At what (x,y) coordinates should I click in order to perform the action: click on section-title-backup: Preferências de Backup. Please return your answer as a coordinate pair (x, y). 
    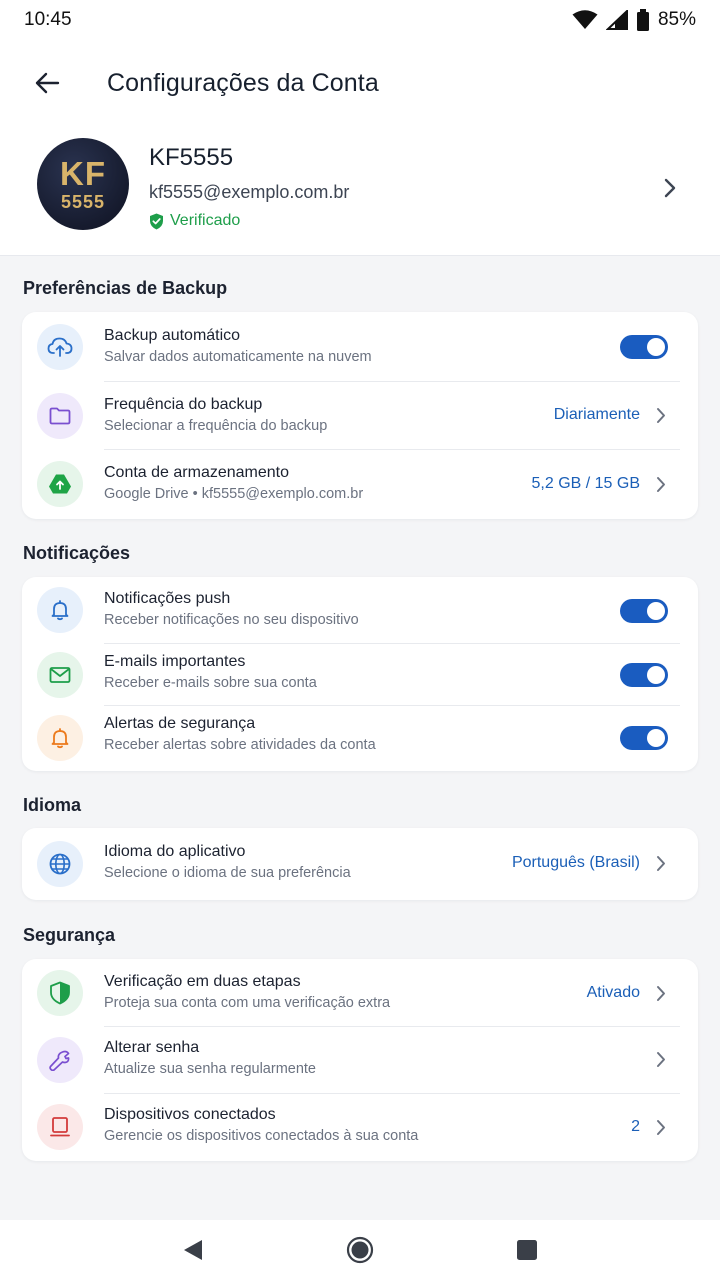
    Looking at the image, I should click on (125, 288).